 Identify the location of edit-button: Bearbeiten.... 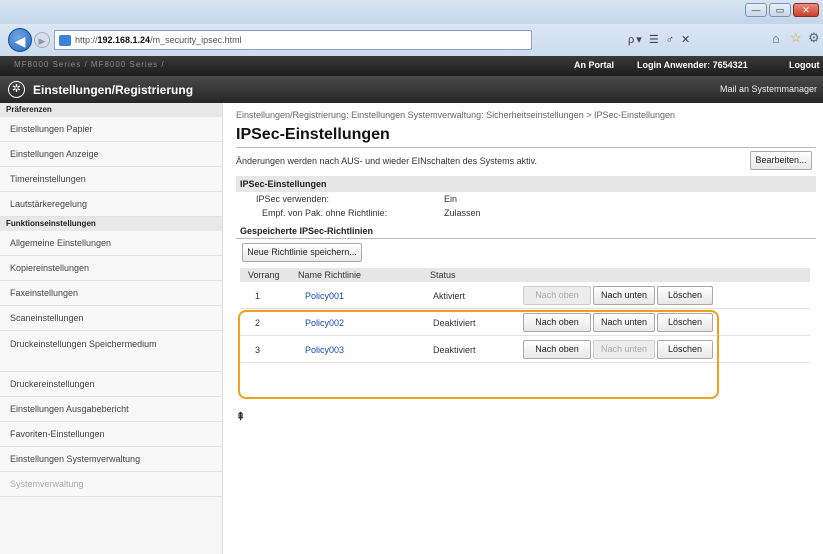
(781, 160).